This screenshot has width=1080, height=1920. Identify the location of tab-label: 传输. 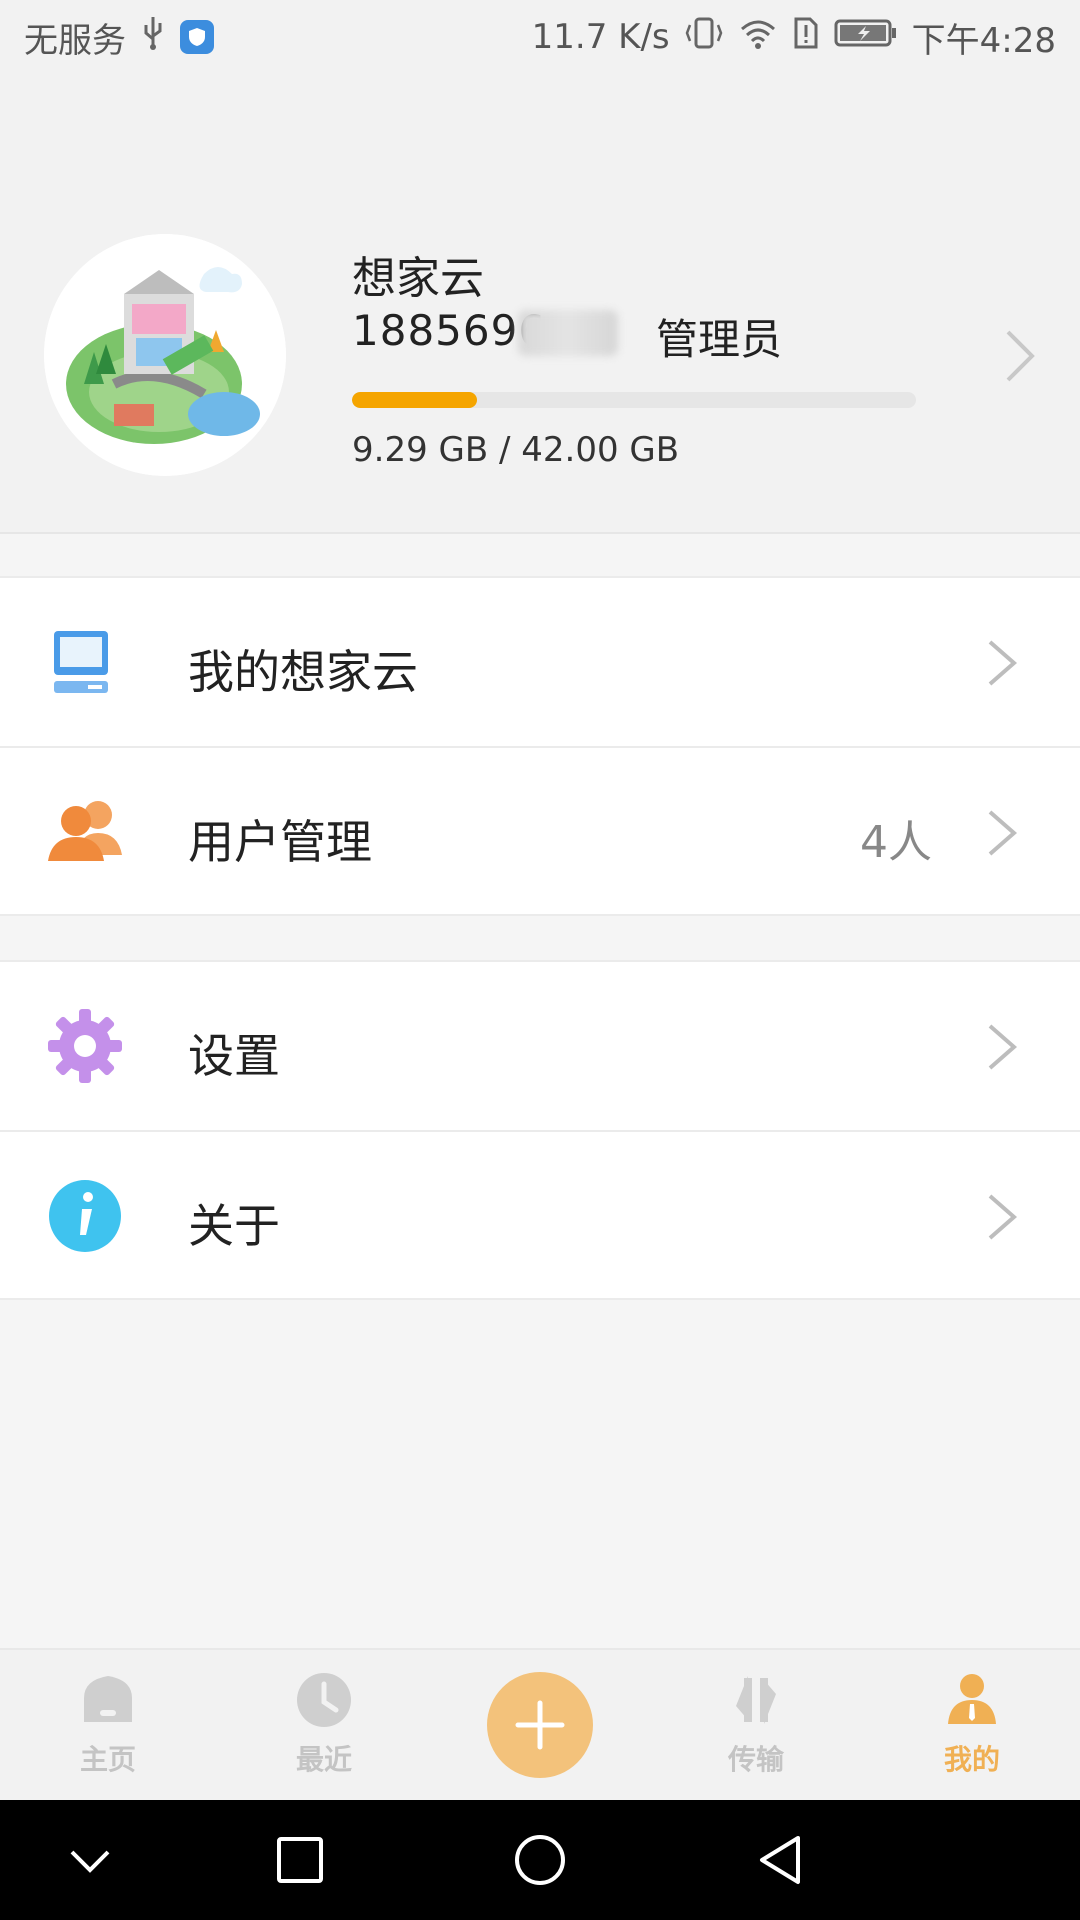
(755, 1759).